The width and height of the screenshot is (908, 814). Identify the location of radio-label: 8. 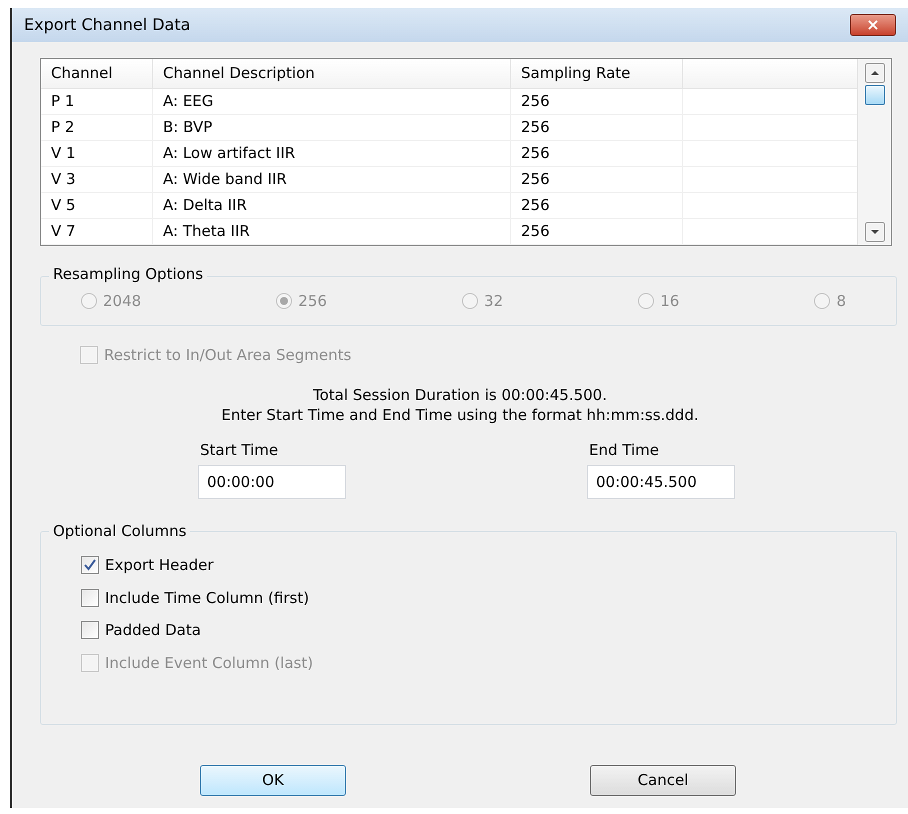
(841, 301).